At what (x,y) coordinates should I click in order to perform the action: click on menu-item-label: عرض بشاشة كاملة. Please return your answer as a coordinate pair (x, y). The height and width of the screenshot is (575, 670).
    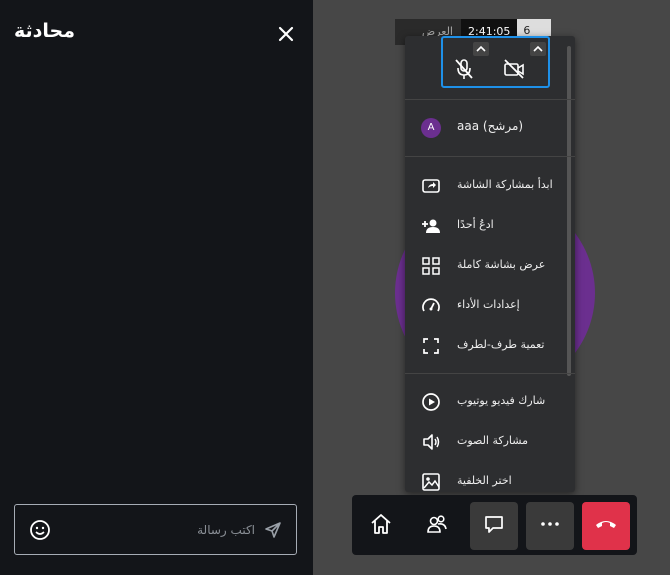
    Looking at the image, I should click on (501, 264).